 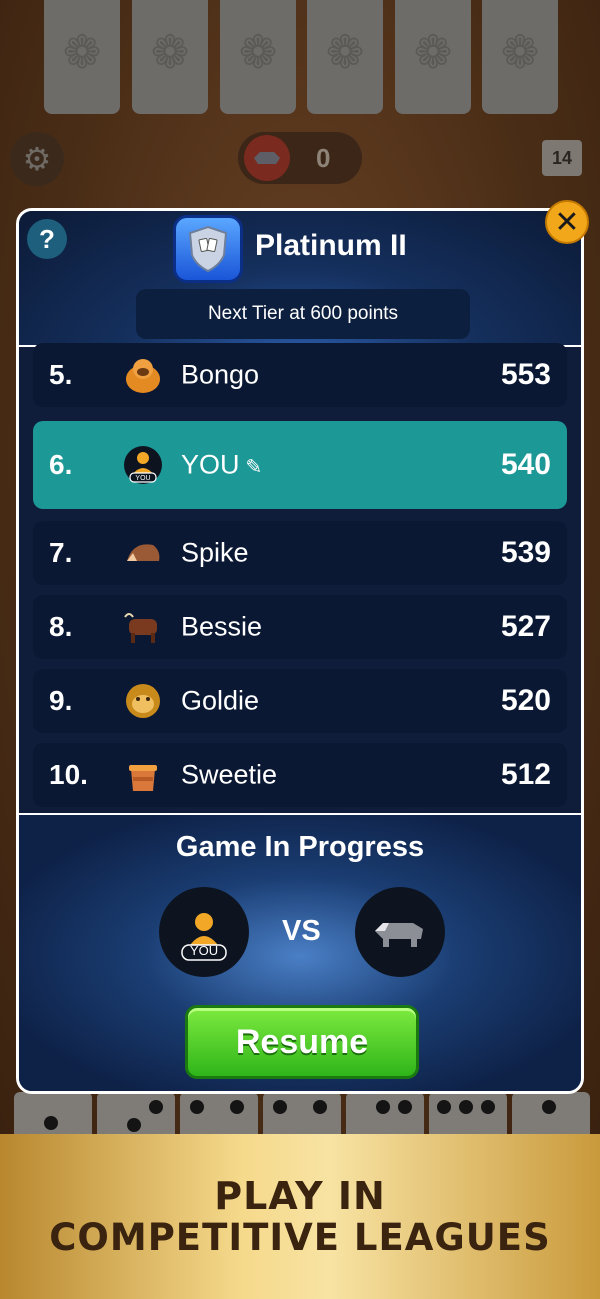 I want to click on row-rank: 6., so click(x=61, y=464).